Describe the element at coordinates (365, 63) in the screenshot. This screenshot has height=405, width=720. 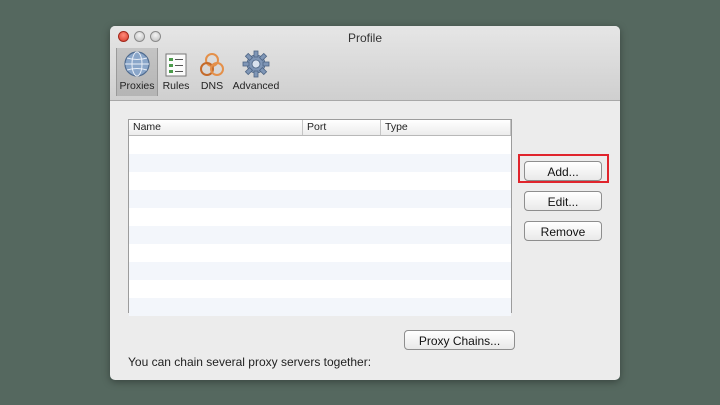
I see `title-bar: Profile Proxies Rules DNS Advanced` at that location.